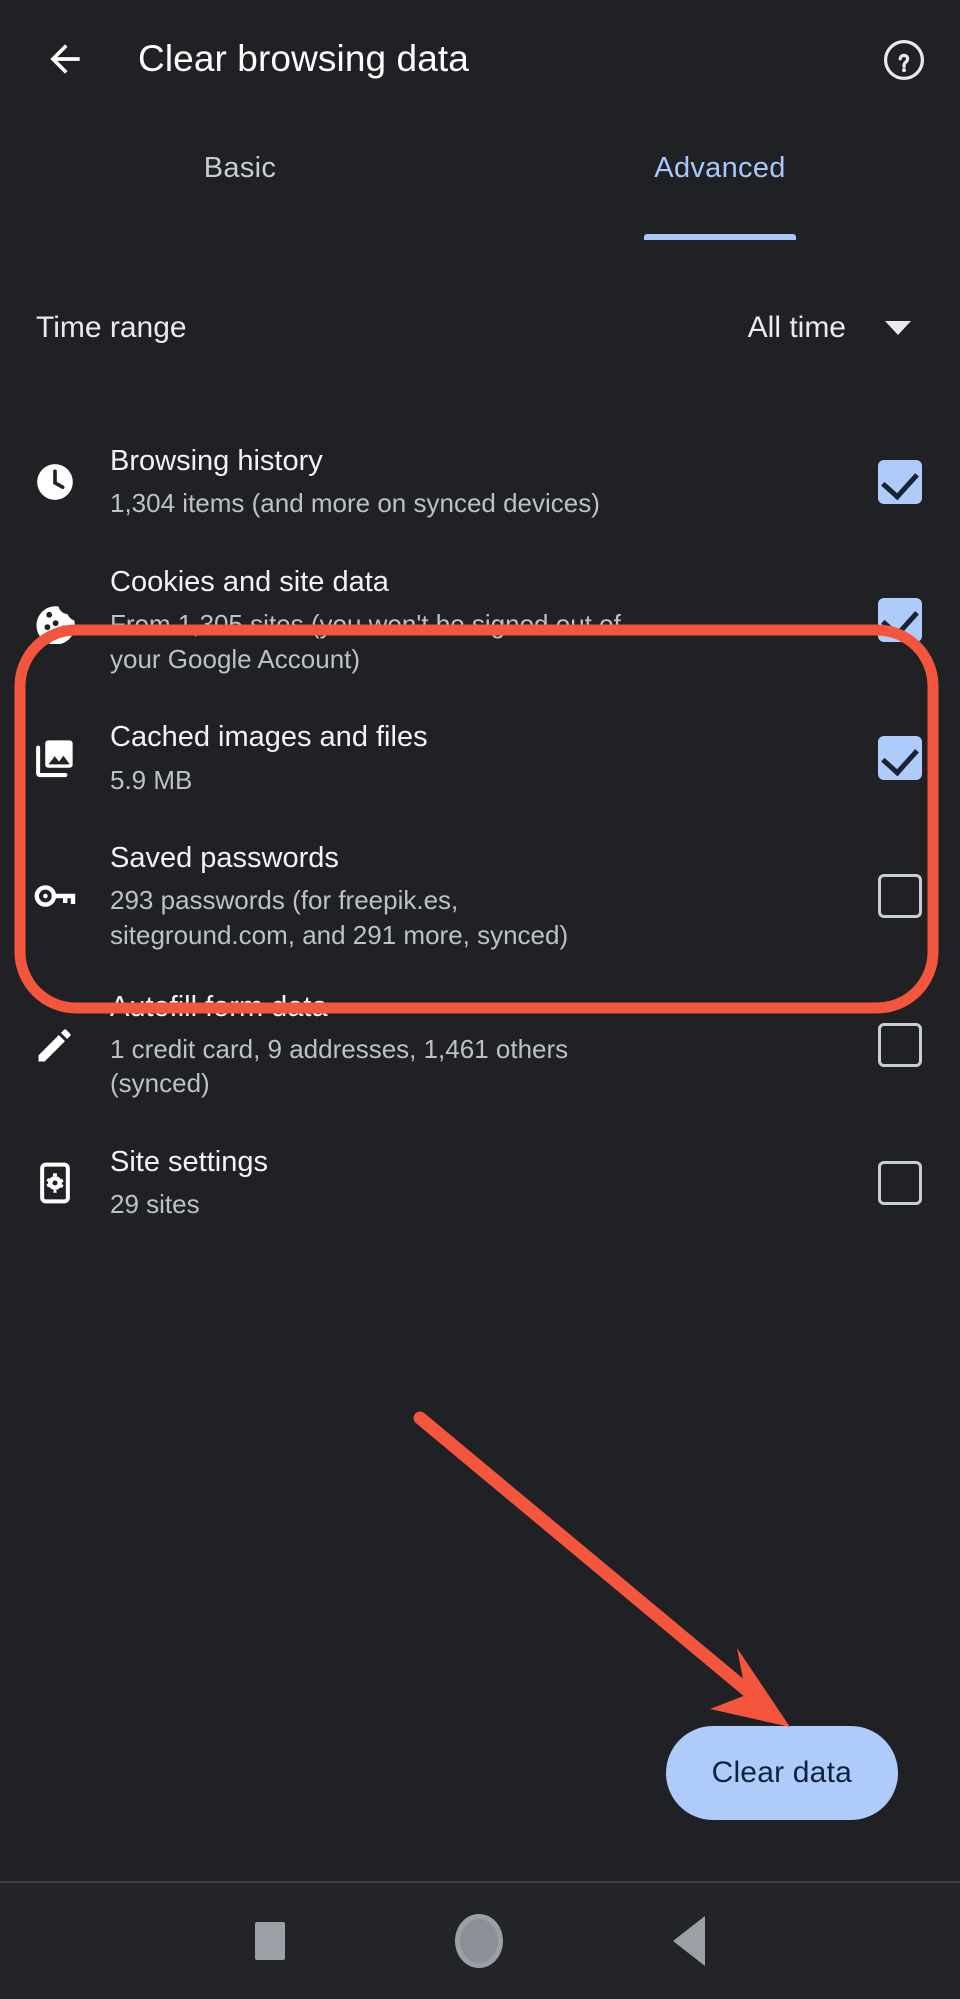 Image resolution: width=960 pixels, height=1999 pixels. What do you see at coordinates (587, 1557) in the screenshot?
I see `annotation-arrow-shaft` at bounding box center [587, 1557].